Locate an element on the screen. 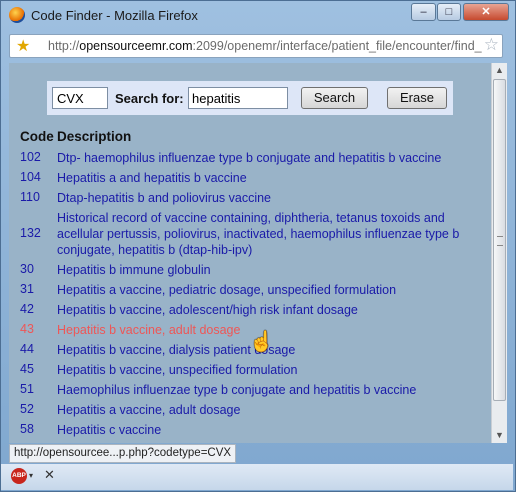 Image resolution: width=516 pixels, height=492 pixels. row-description: Hepatitis a vaccine, adult dosage is located at coordinates (267, 410).